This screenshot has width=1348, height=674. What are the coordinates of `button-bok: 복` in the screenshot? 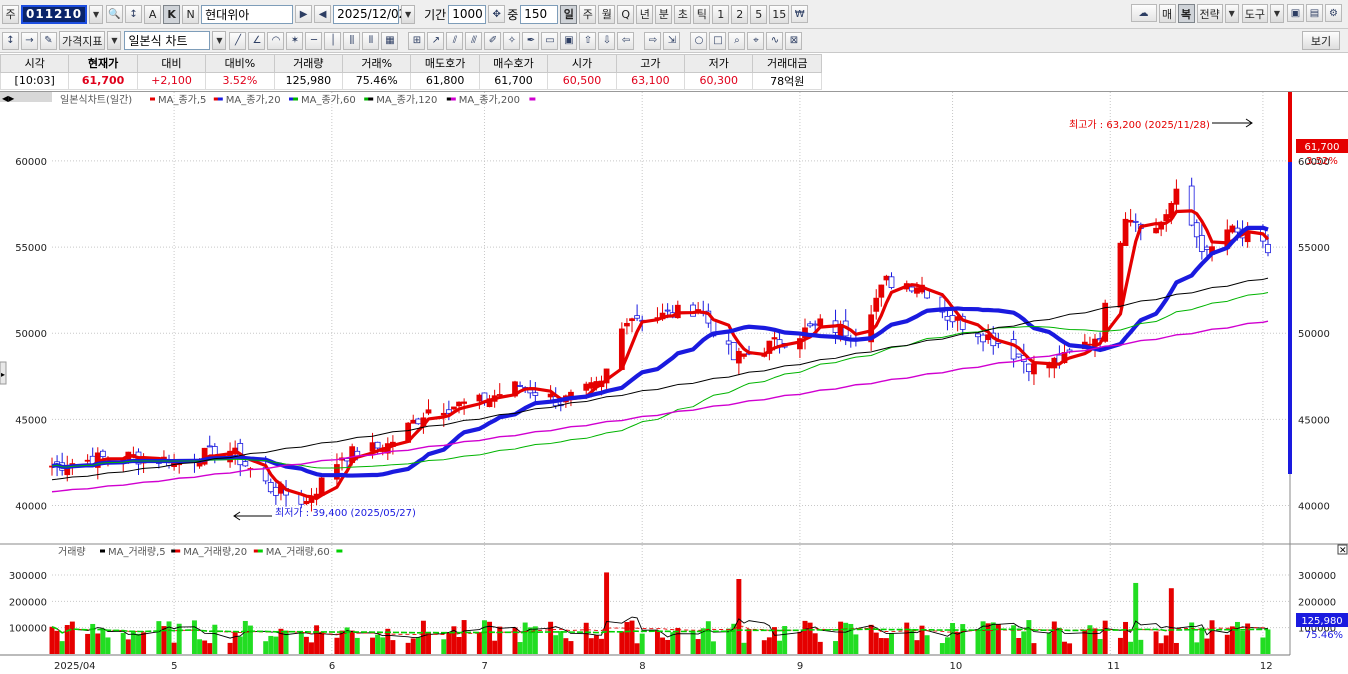 It's located at (1186, 13).